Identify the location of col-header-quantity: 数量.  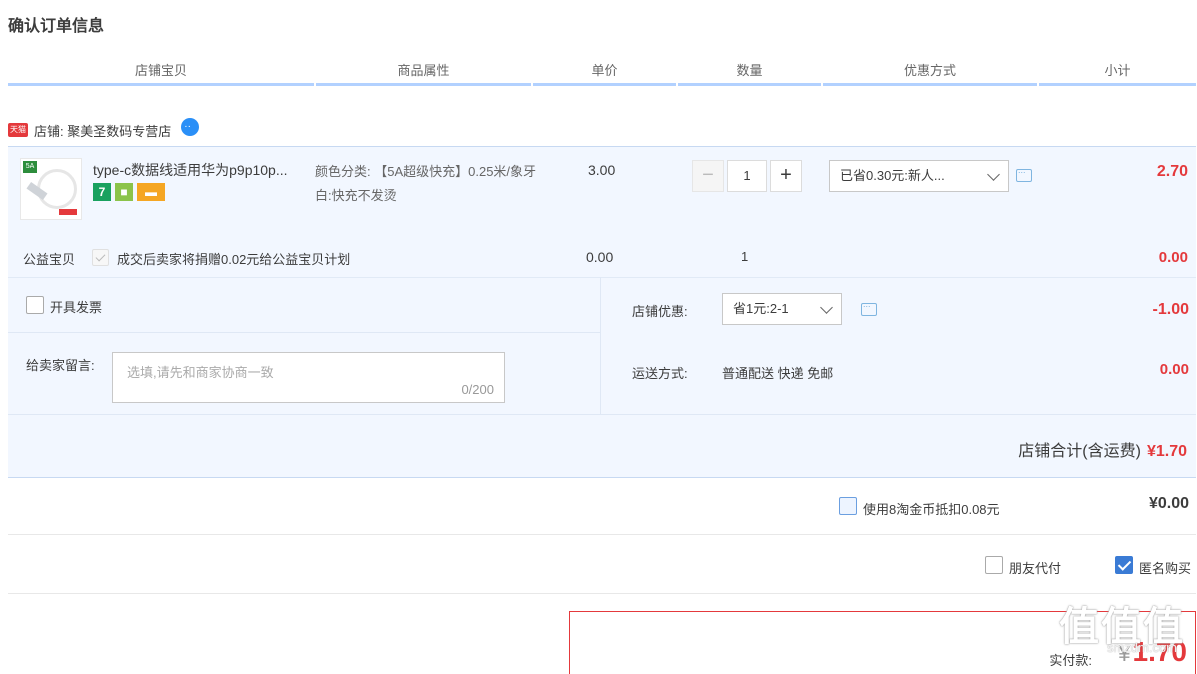
(749, 70).